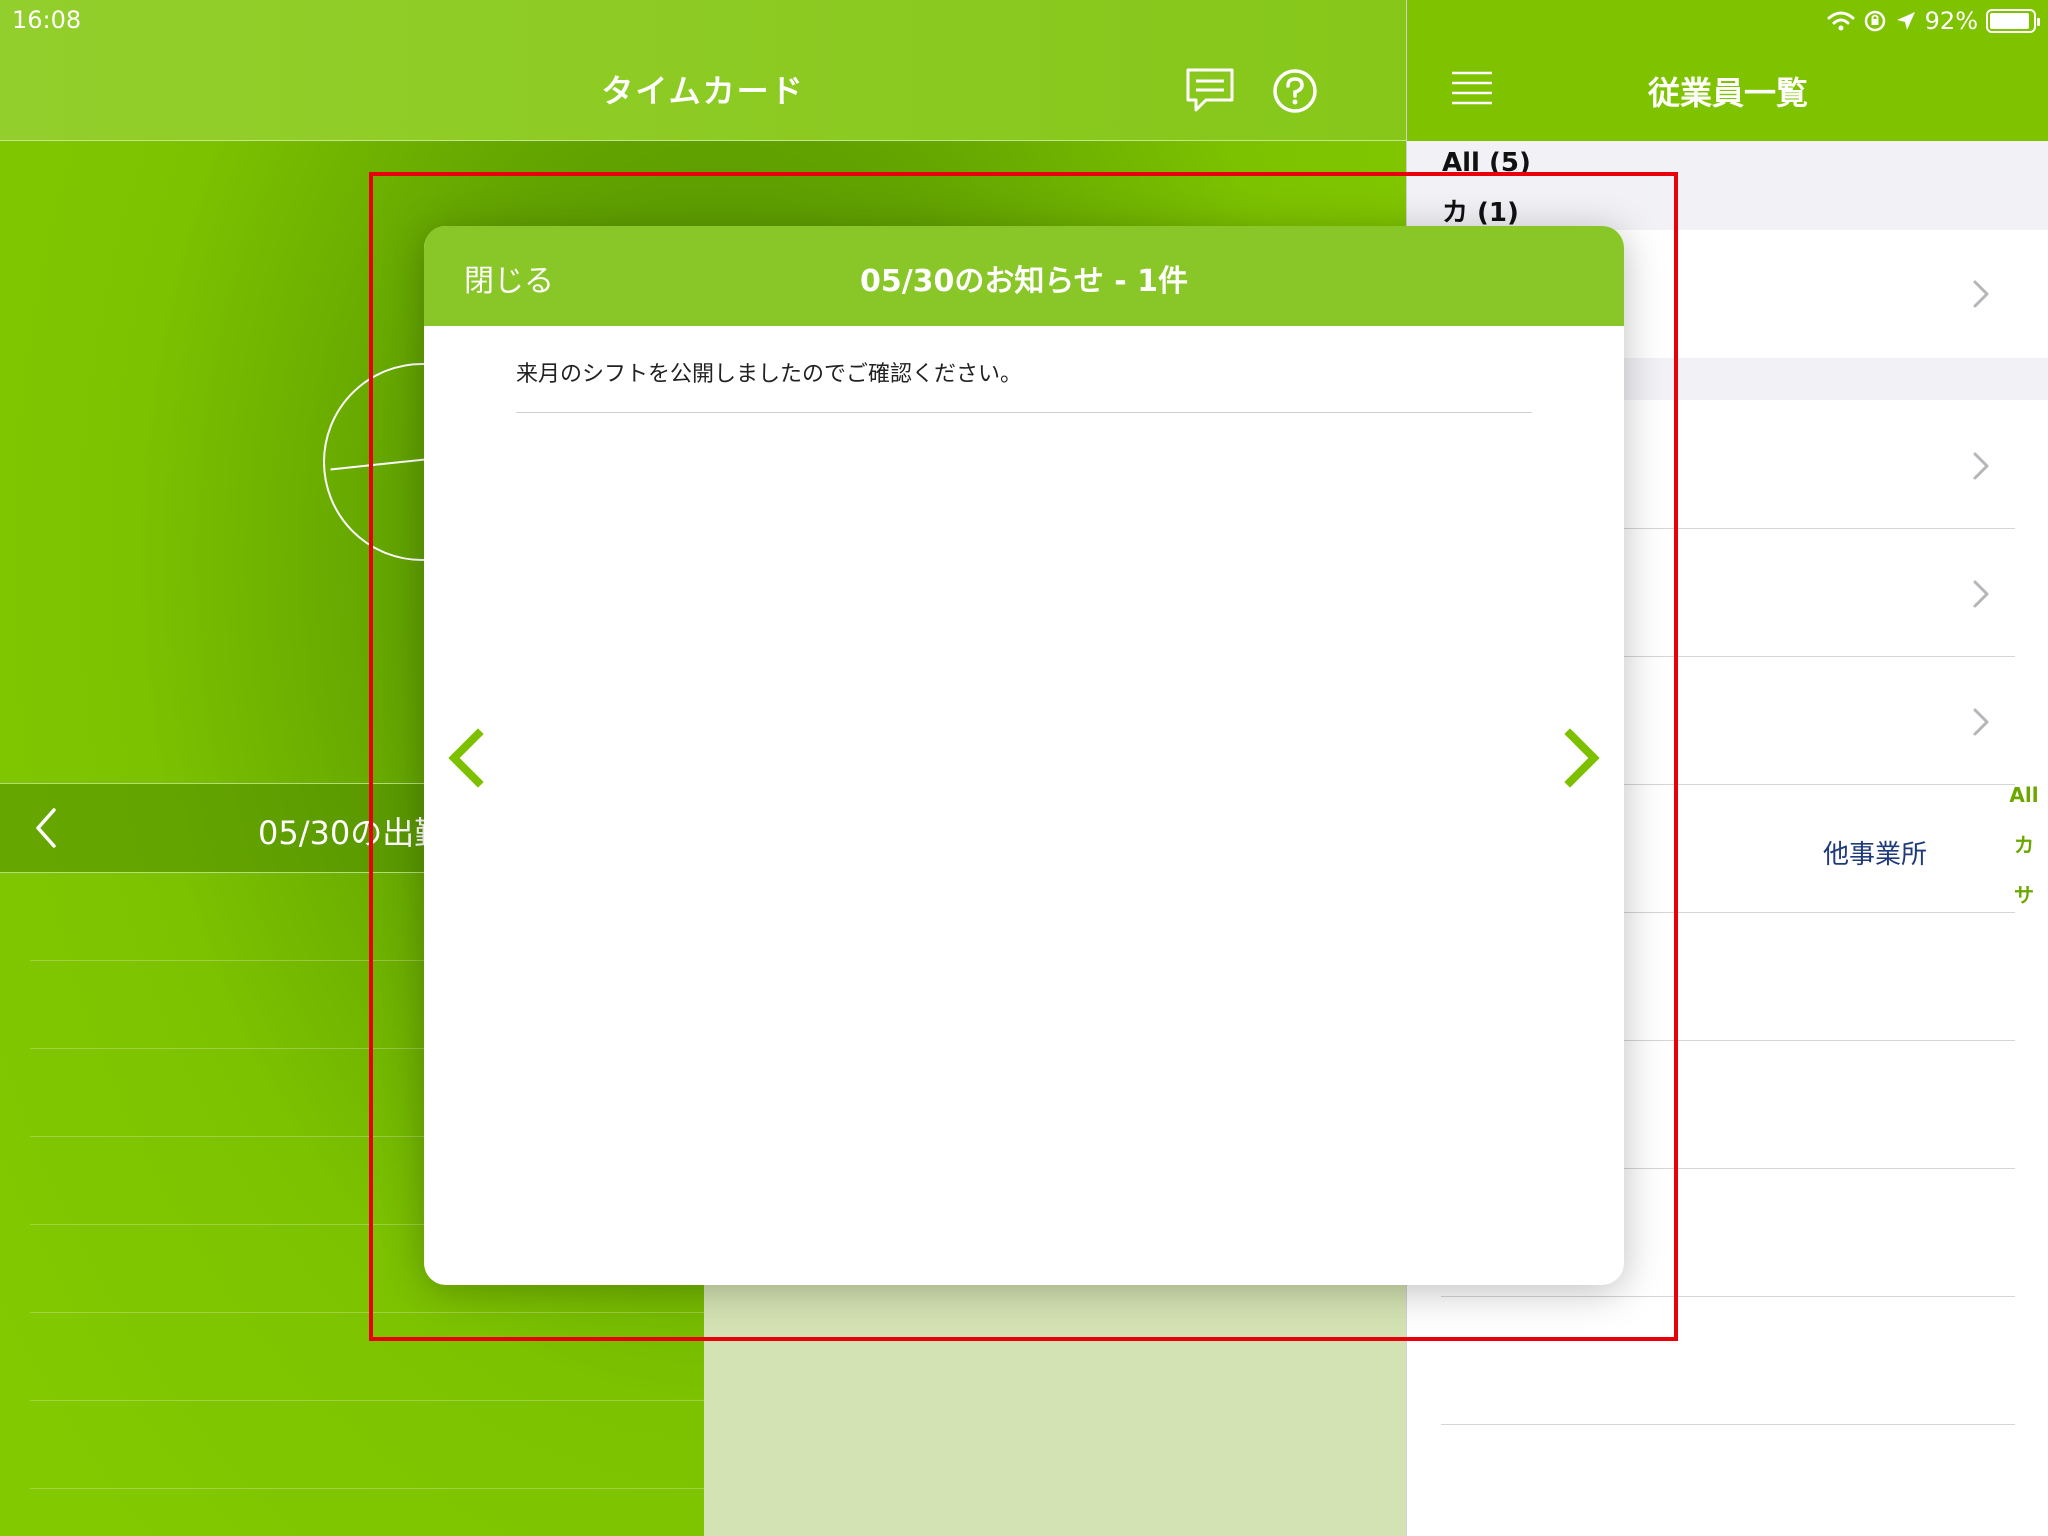 The height and width of the screenshot is (1536, 2048). What do you see at coordinates (703, 70) in the screenshot?
I see `timecard-navbar: タイムカード` at bounding box center [703, 70].